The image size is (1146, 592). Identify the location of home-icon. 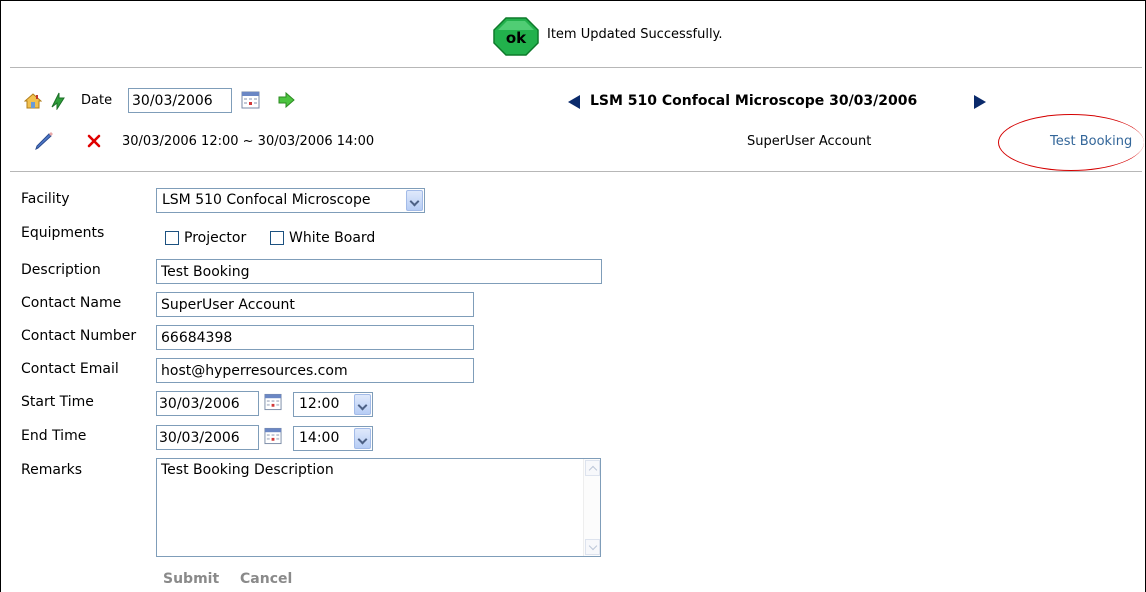
(33, 101).